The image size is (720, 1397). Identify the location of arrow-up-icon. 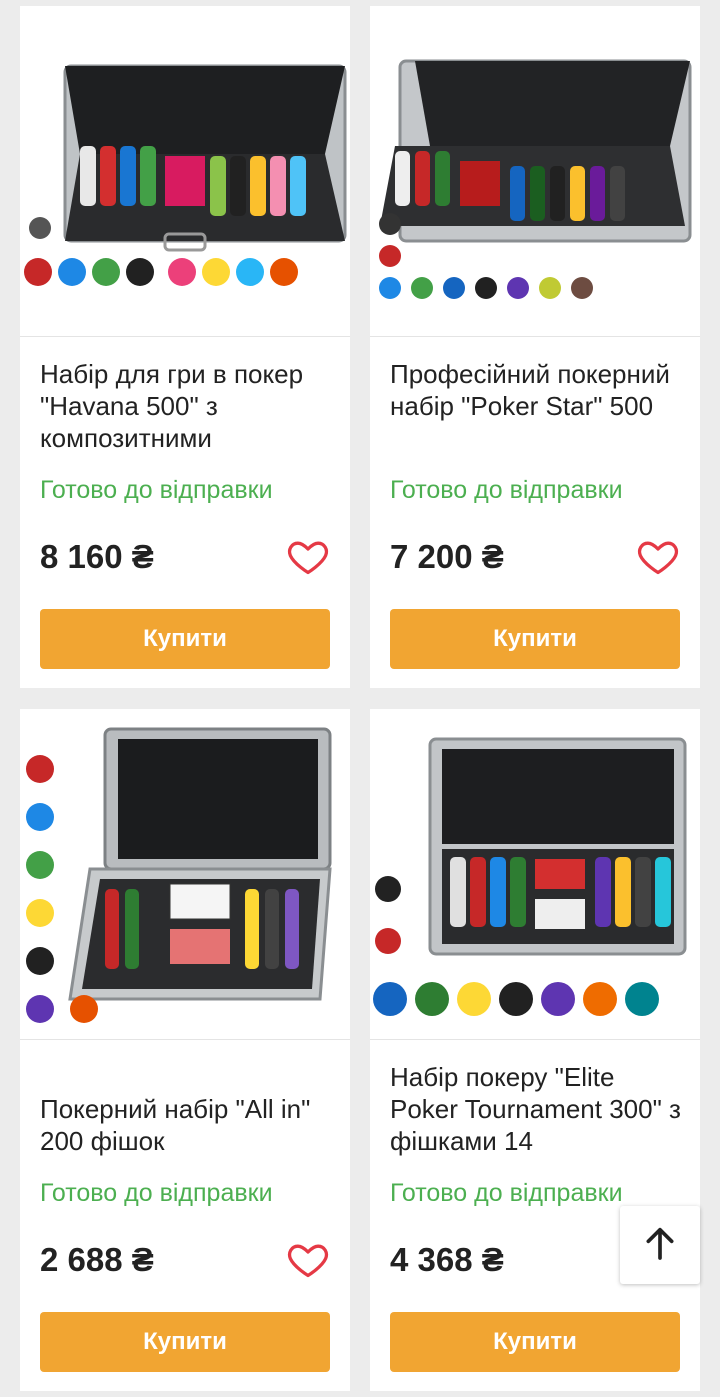
(660, 1245).